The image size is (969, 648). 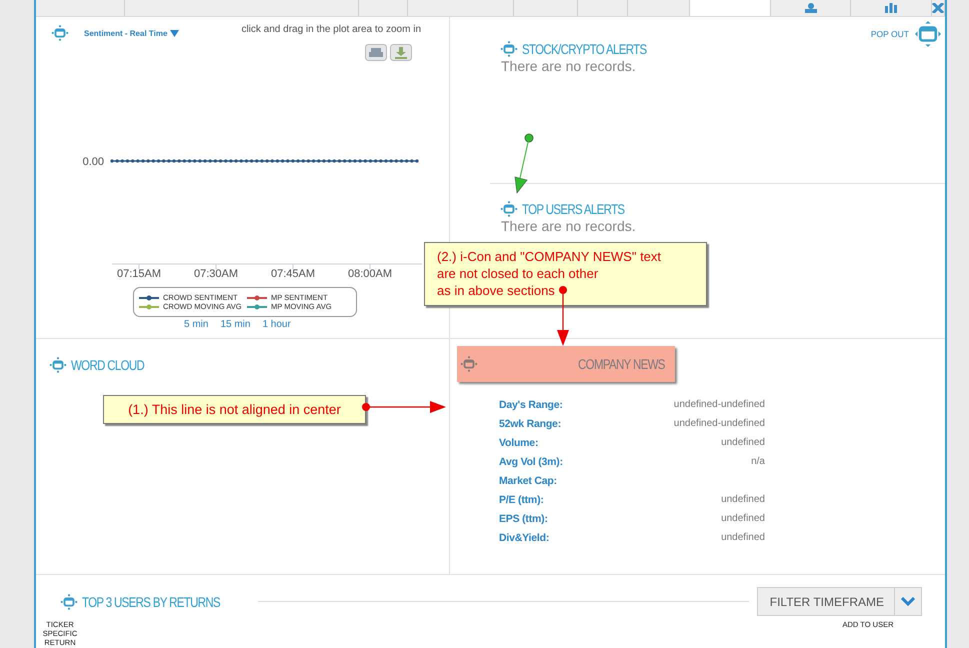 What do you see at coordinates (216, 274) in the screenshot?
I see `x-tick-label: 07:30AM` at bounding box center [216, 274].